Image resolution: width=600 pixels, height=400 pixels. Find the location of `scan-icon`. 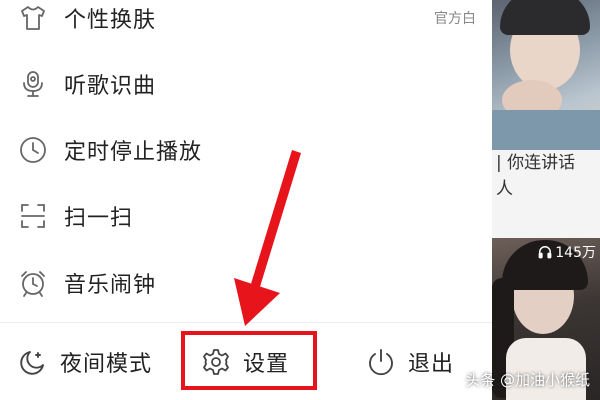

scan-icon is located at coordinates (33, 216).